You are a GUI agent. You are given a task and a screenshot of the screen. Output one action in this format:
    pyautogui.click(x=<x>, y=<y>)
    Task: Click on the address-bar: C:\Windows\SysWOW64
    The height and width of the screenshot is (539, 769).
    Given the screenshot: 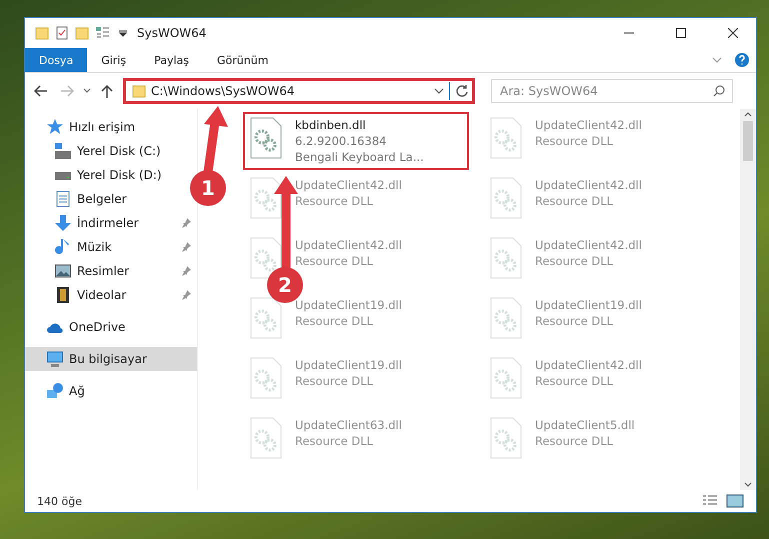 What is the action you would take?
    pyautogui.click(x=299, y=91)
    